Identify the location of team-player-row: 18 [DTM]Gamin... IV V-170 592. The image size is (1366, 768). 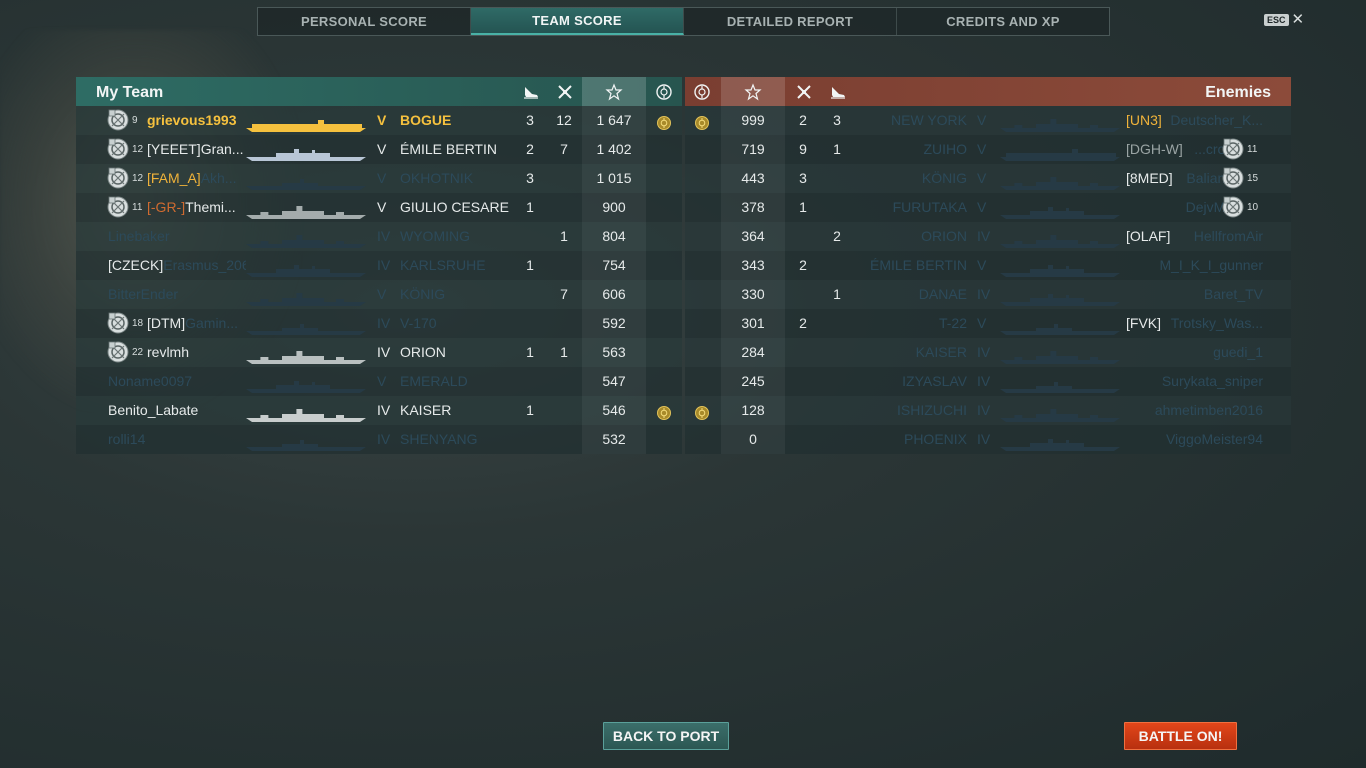
(379, 323).